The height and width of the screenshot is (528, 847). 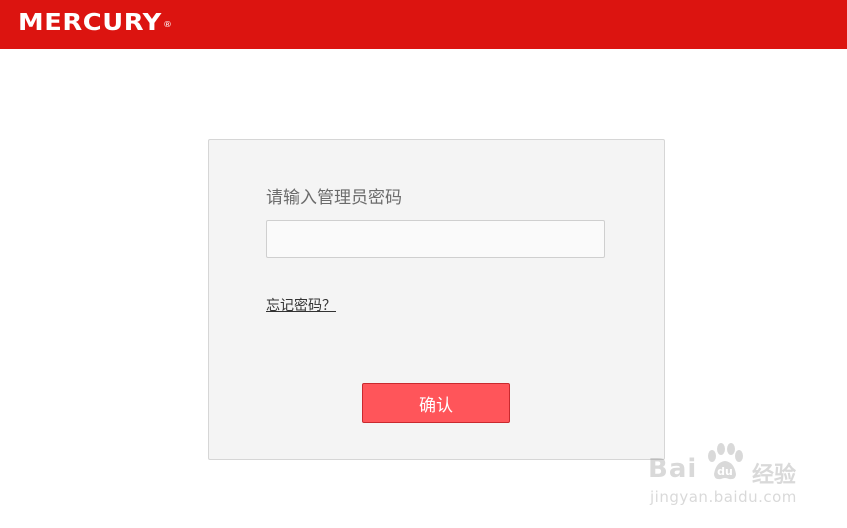 I want to click on baidu-jingyan-watermark: Bai du 经验 jingyan.baidu.com, so click(x=743, y=480).